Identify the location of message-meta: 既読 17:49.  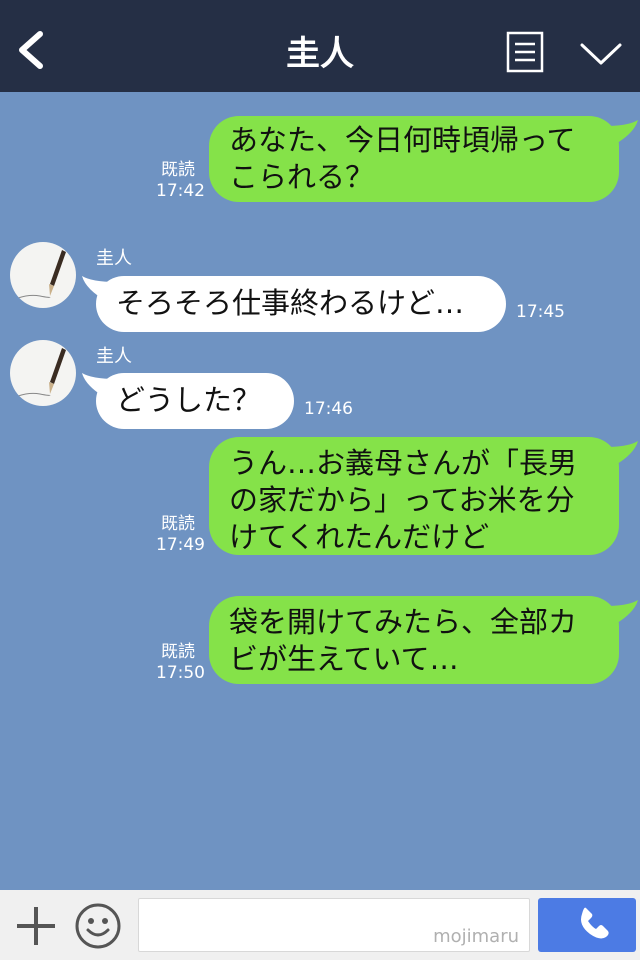
(180, 535).